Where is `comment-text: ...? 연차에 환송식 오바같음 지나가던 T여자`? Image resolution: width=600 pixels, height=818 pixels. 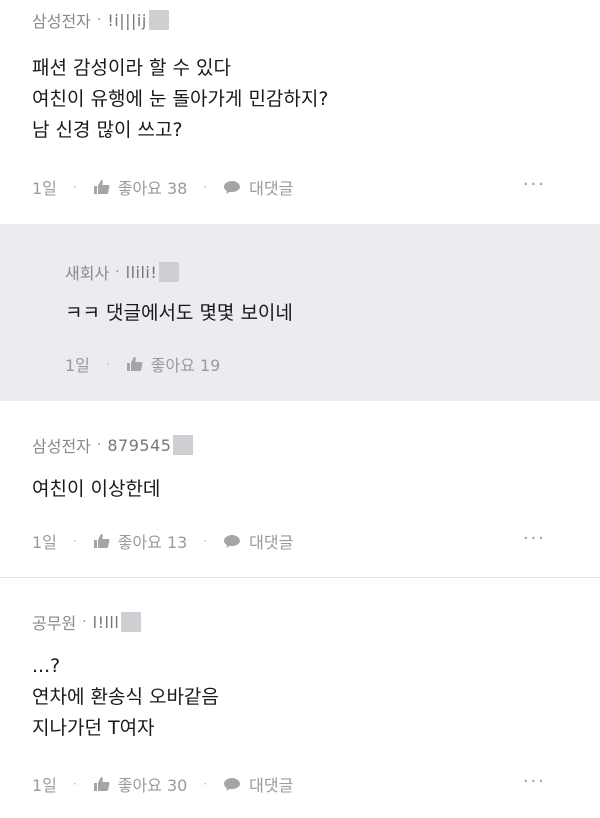 comment-text: ...? 연차에 환송식 오바같음 지나가던 T여자 is located at coordinates (125, 697).